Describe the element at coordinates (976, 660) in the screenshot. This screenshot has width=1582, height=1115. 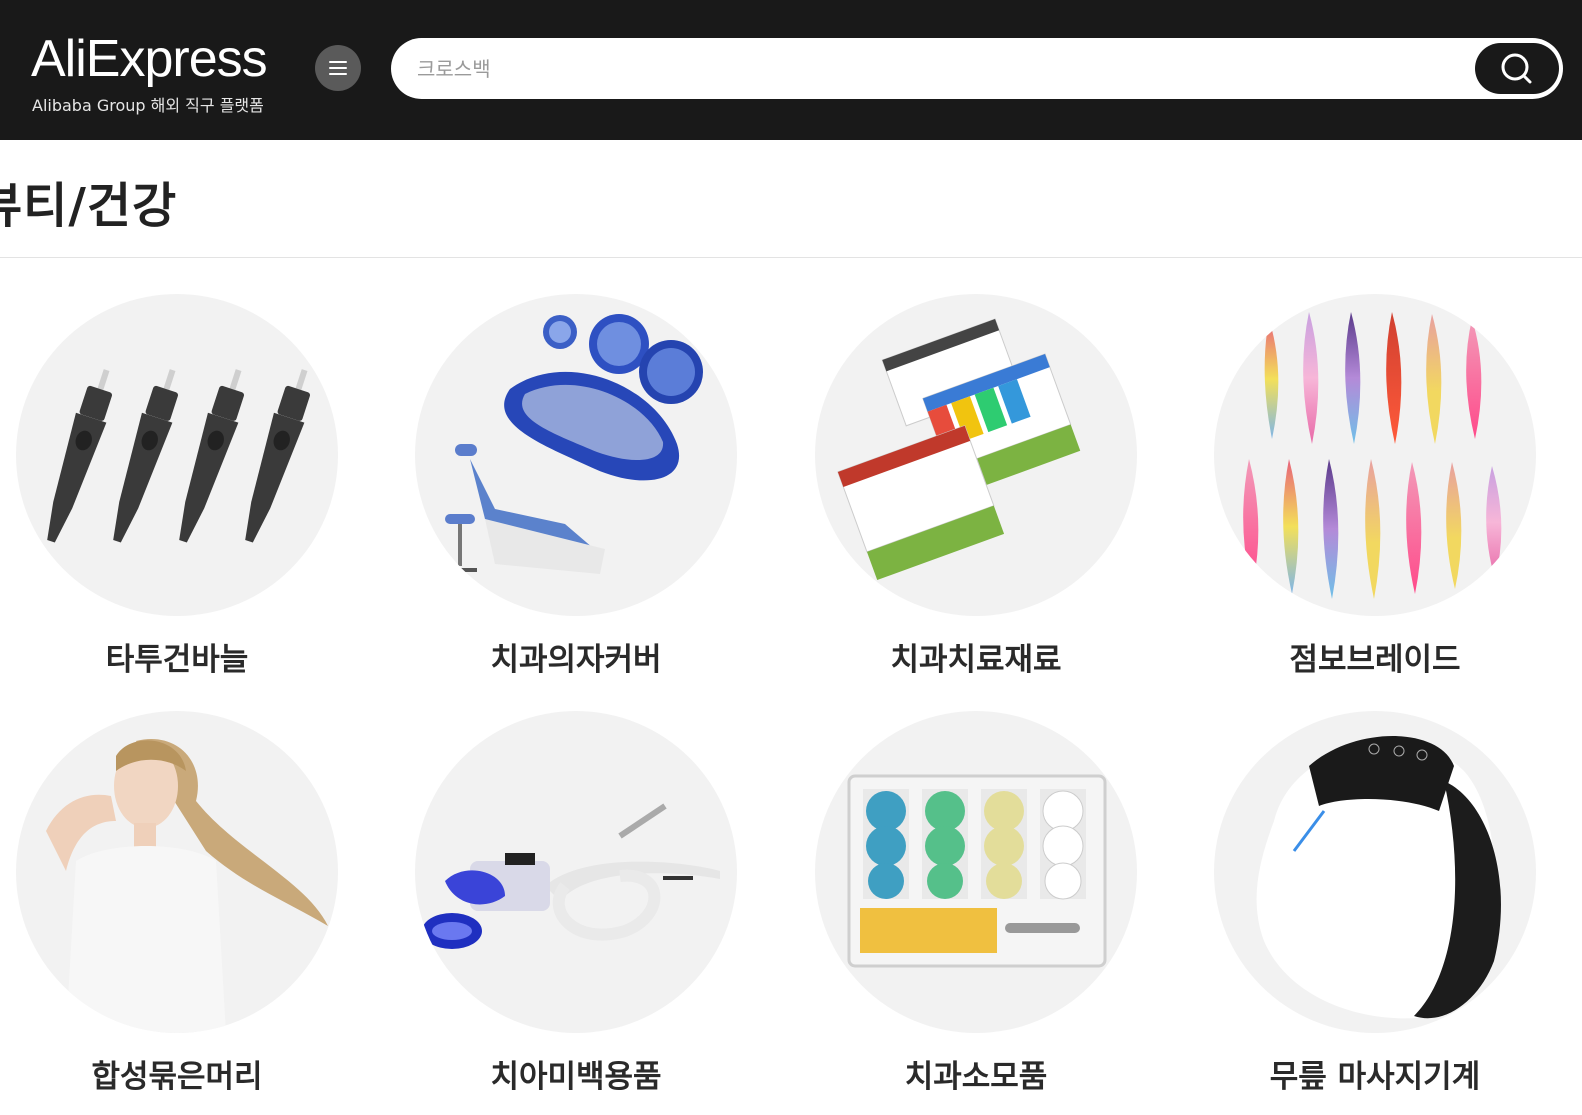
I see `category-label: 치과치료재료` at that location.